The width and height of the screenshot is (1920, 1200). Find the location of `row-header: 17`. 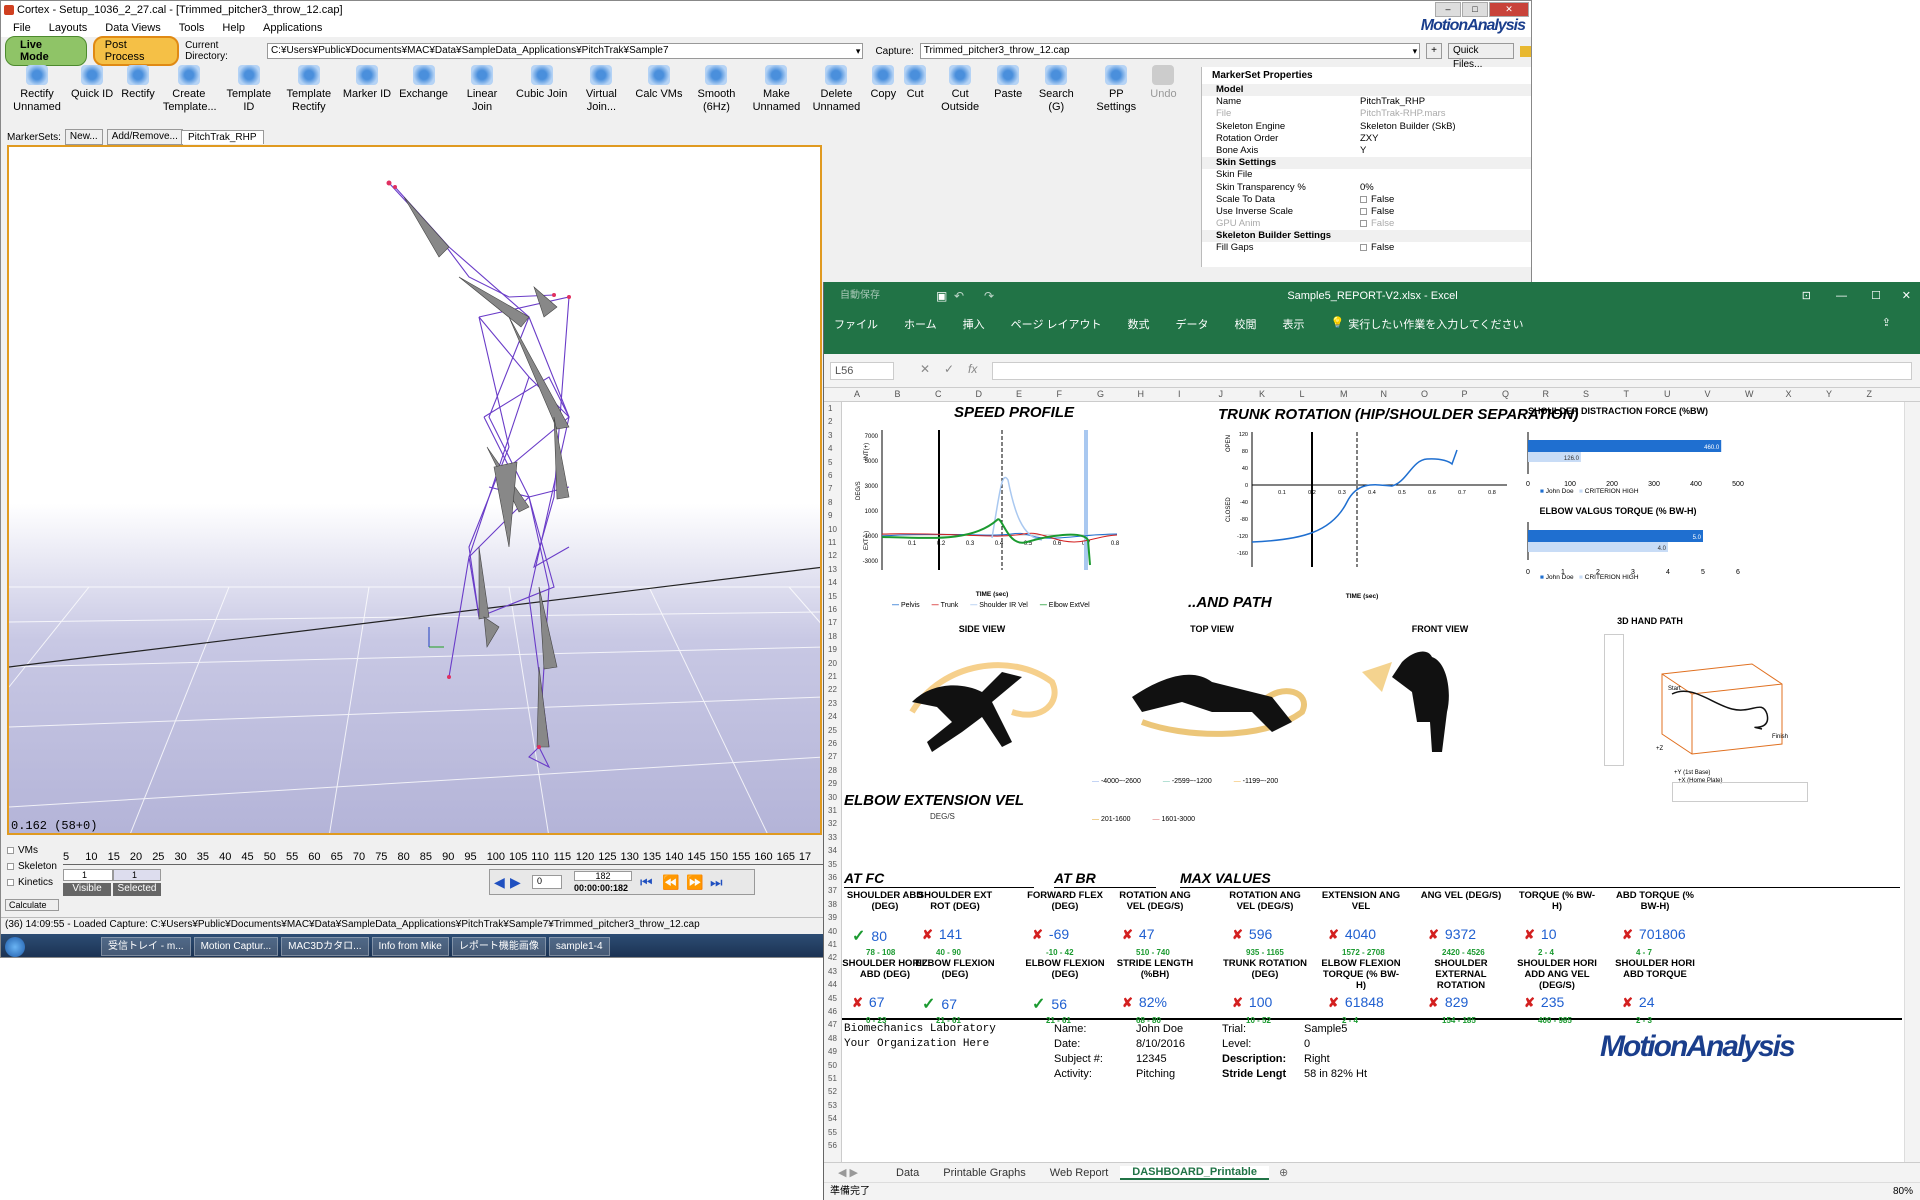

row-header: 17 is located at coordinates (832, 622).